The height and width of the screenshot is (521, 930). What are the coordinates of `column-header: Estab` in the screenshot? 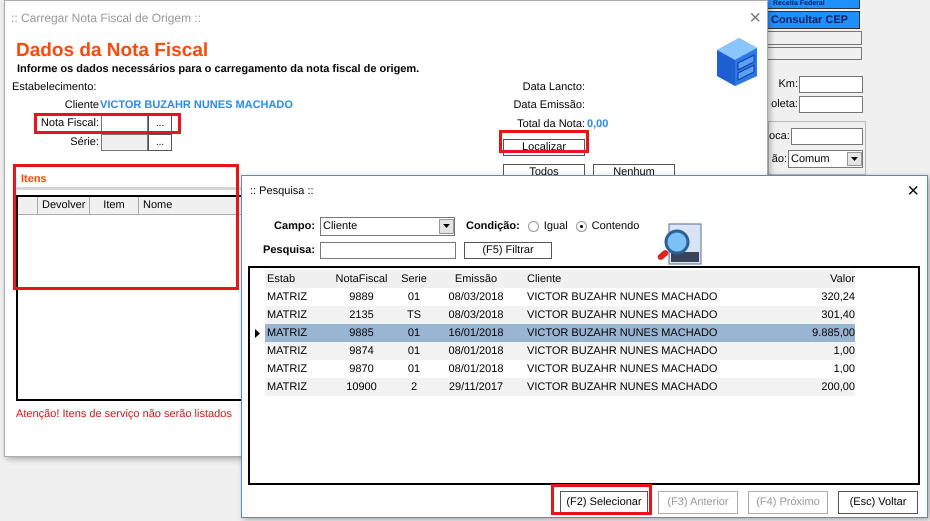 It's located at (295, 279).